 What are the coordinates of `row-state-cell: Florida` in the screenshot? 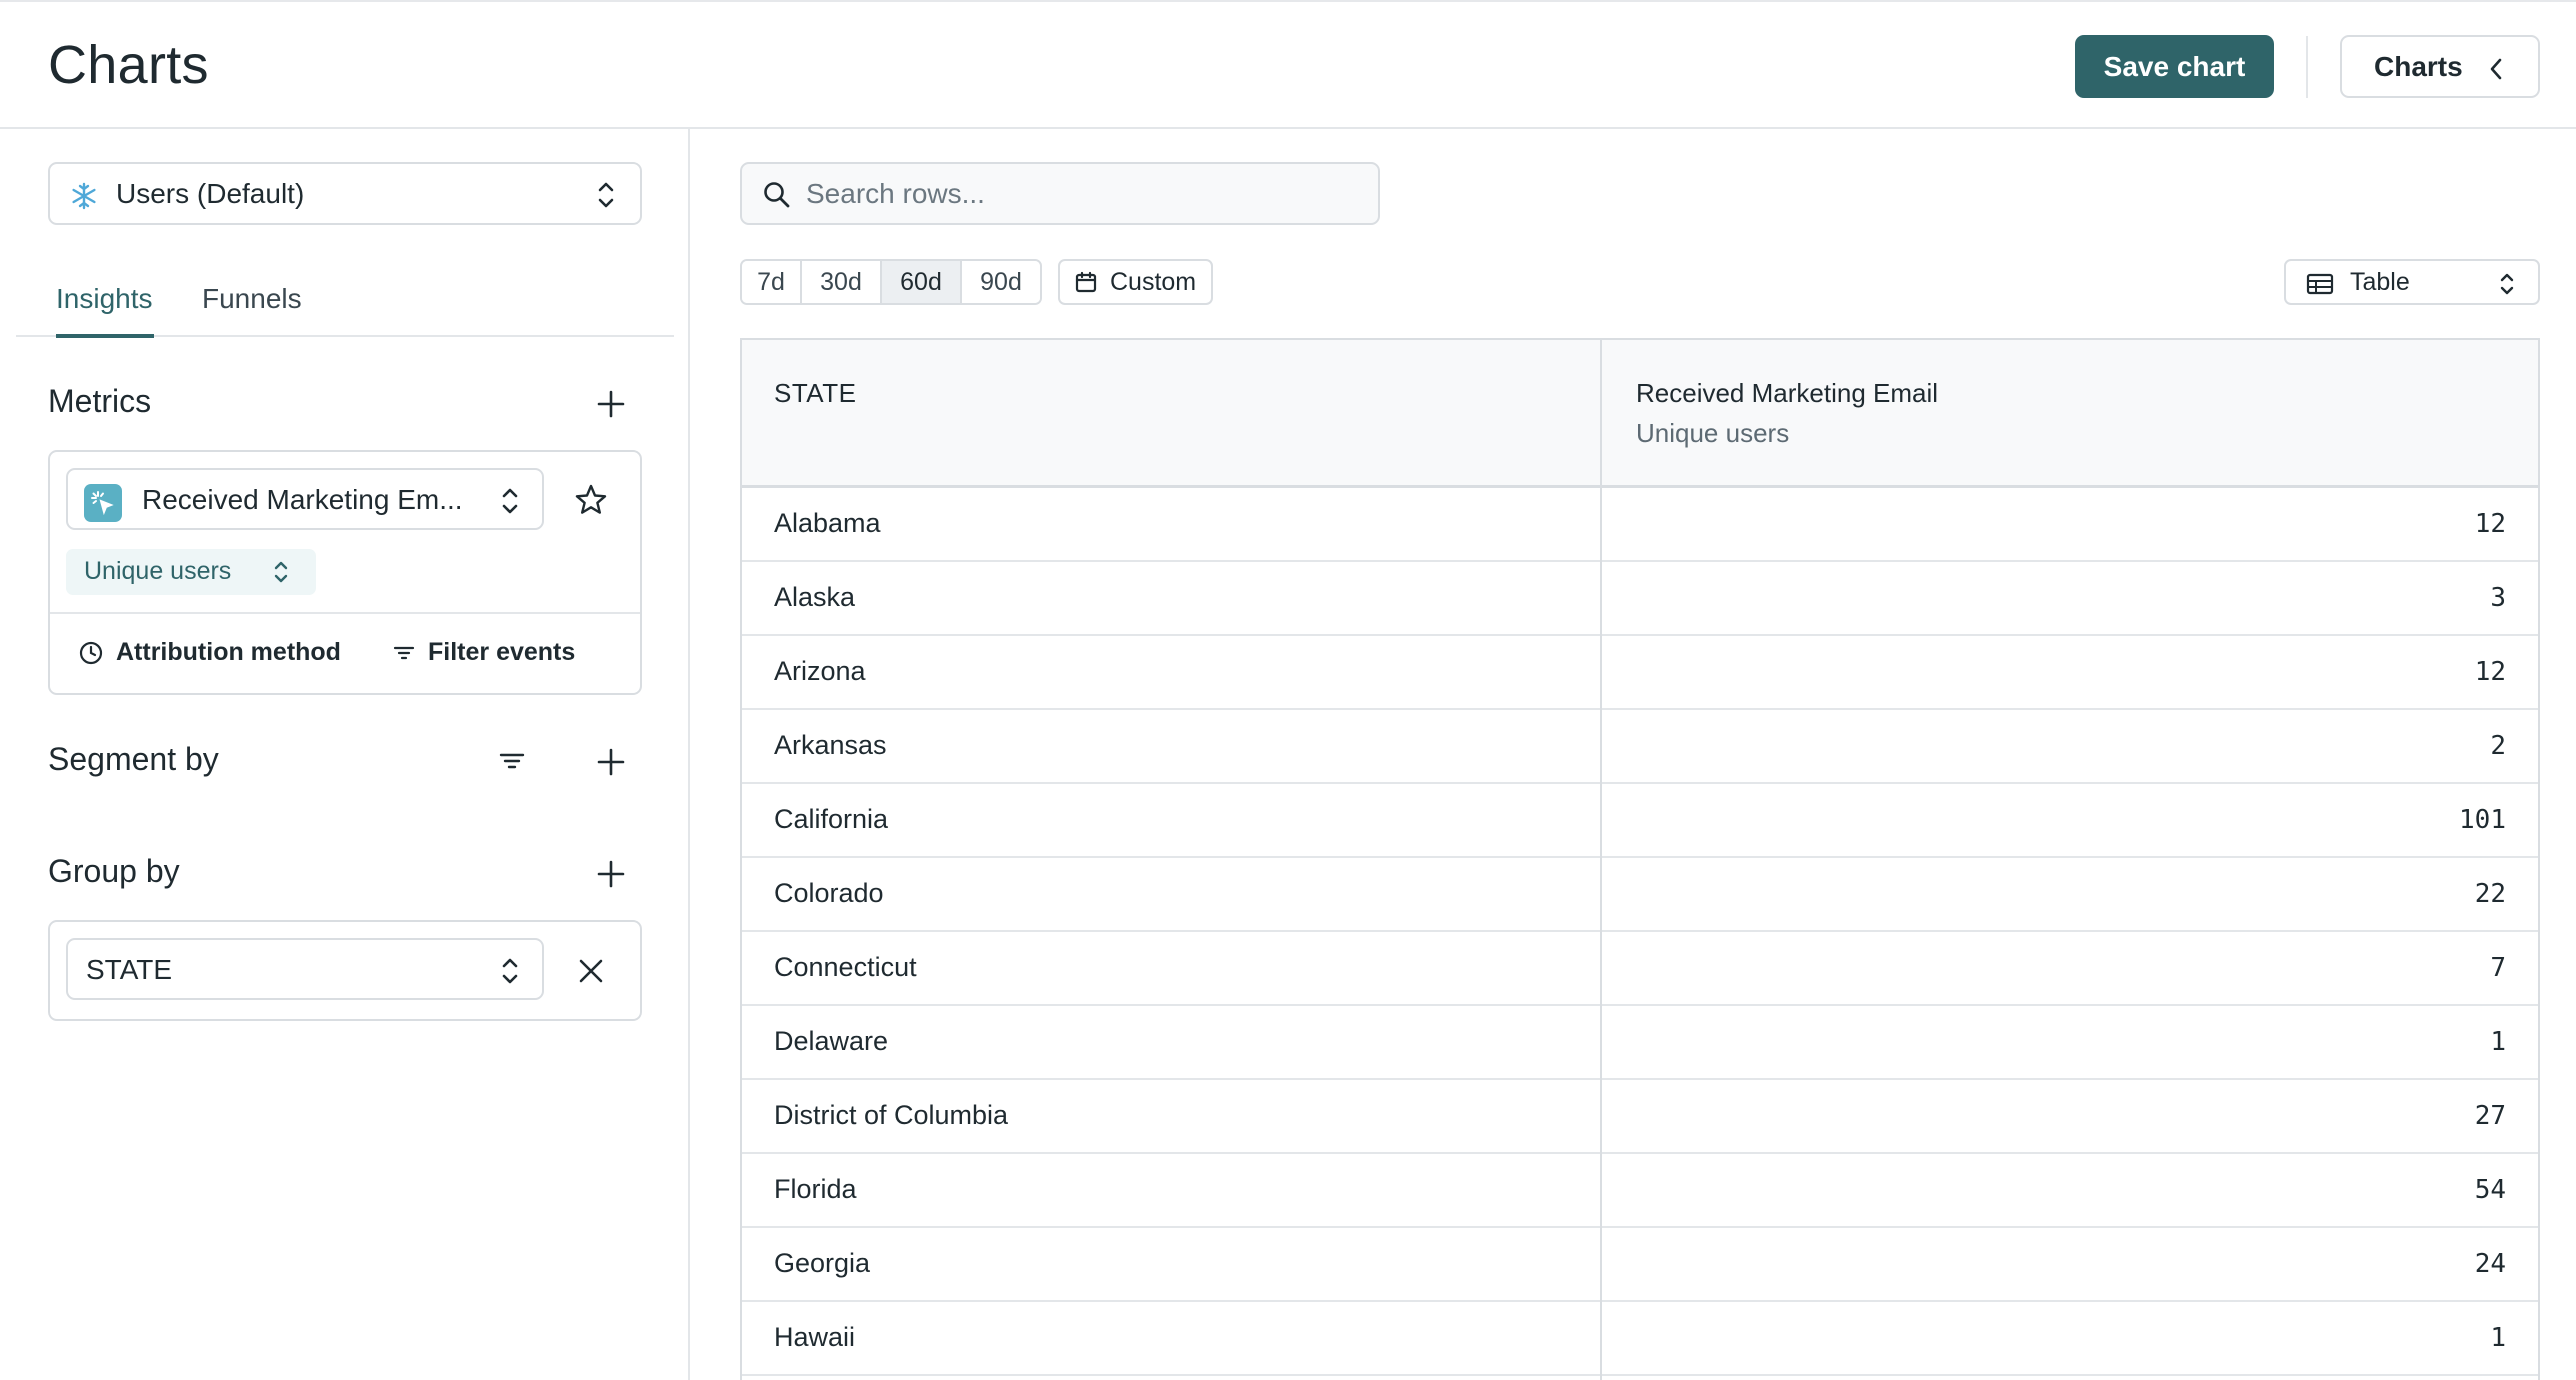 It's located at (815, 1189).